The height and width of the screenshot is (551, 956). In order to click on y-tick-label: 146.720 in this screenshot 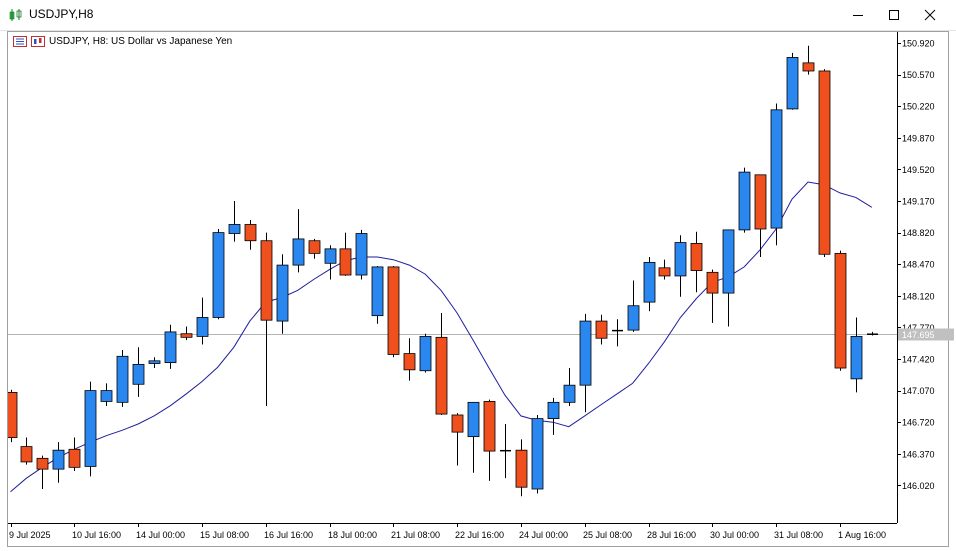, I will do `click(918, 423)`.